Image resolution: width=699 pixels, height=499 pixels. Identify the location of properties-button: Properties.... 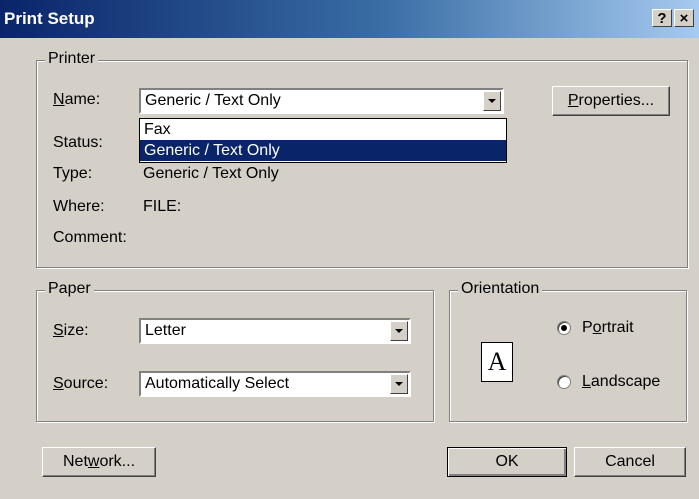
(611, 101).